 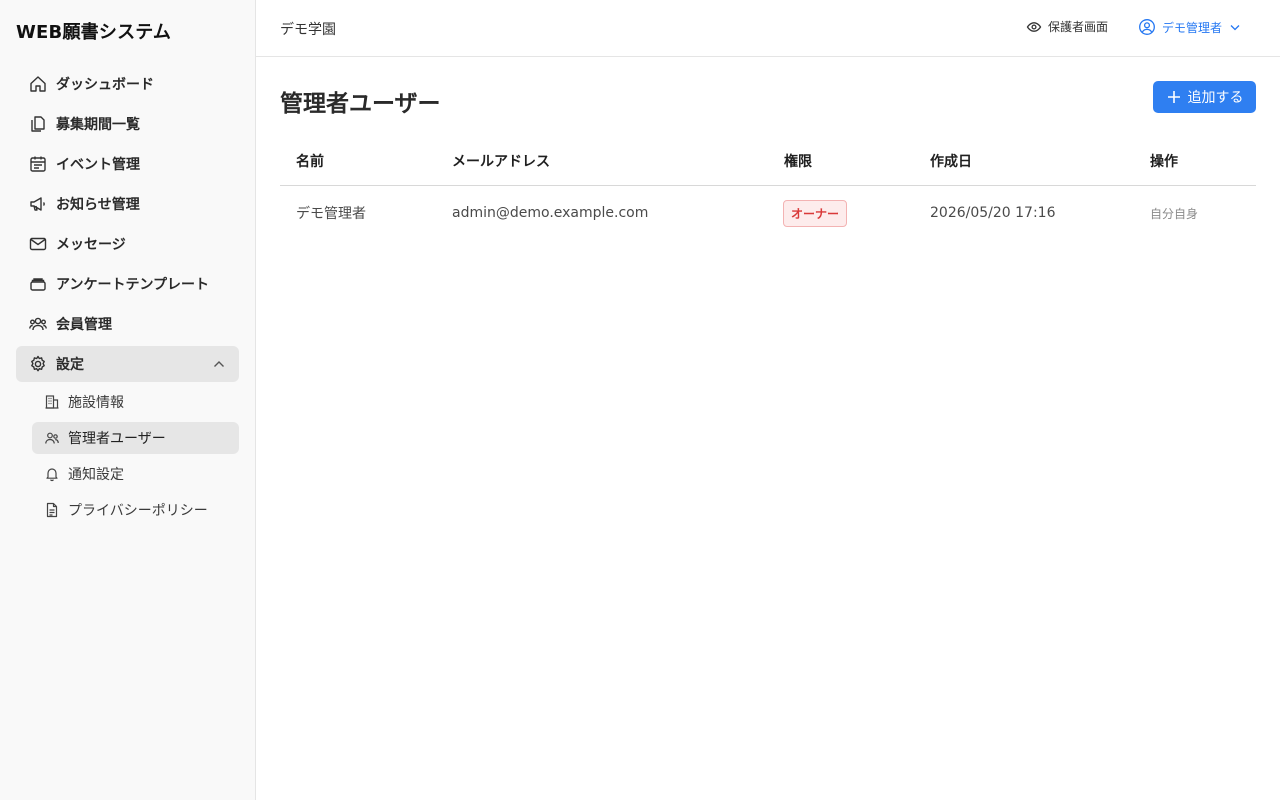 I want to click on table-header-row: 名前 メールアドレス 権限 作成日 操作, so click(x=768, y=162).